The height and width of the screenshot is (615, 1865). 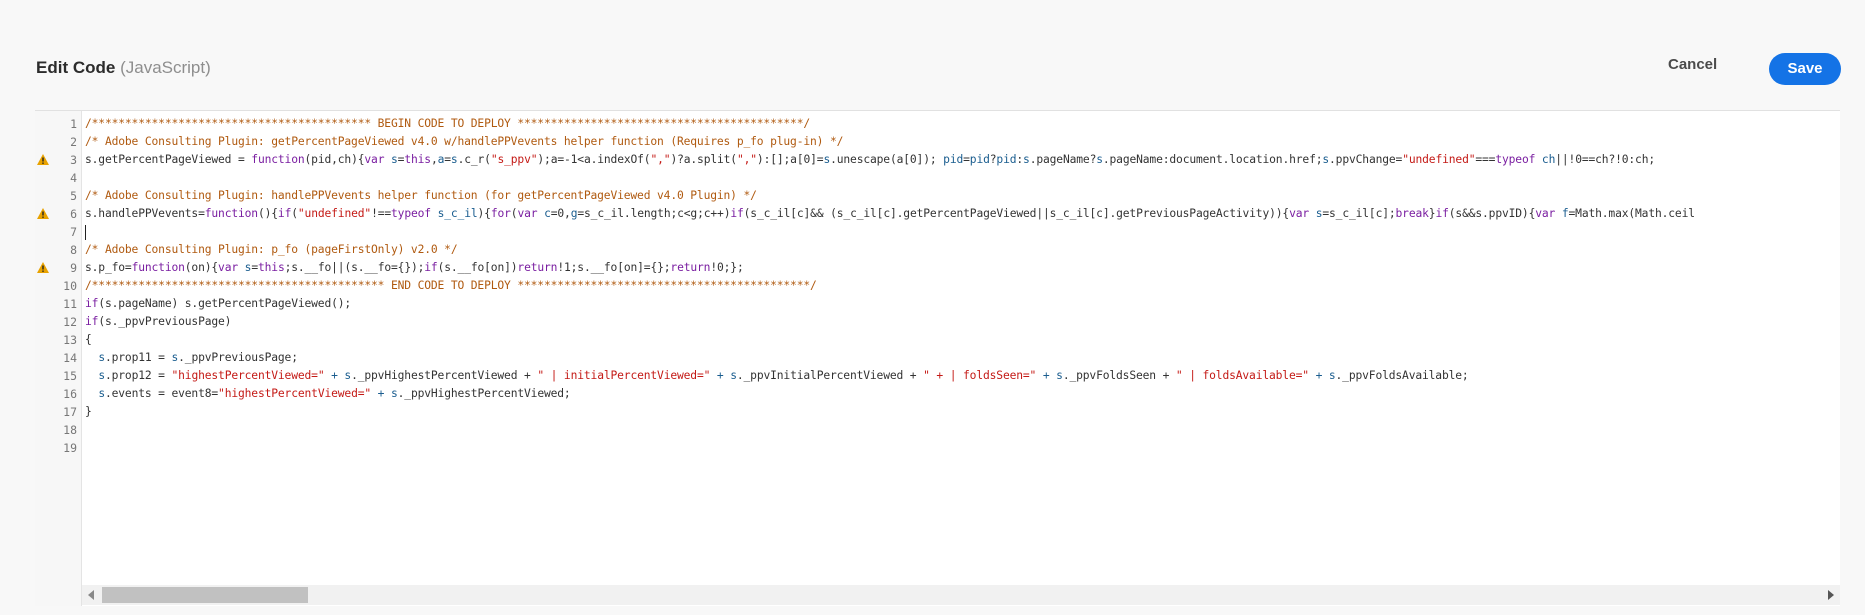 What do you see at coordinates (70, 376) in the screenshot?
I see `line-number: 15` at bounding box center [70, 376].